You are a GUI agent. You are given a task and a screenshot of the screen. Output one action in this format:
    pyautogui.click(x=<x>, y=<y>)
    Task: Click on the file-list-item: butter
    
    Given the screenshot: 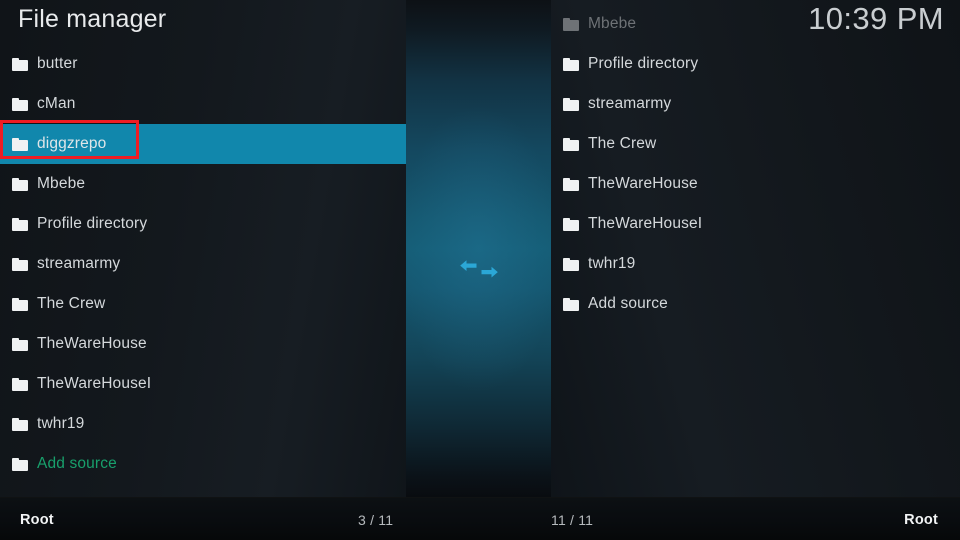 What is the action you would take?
    pyautogui.click(x=203, y=64)
    